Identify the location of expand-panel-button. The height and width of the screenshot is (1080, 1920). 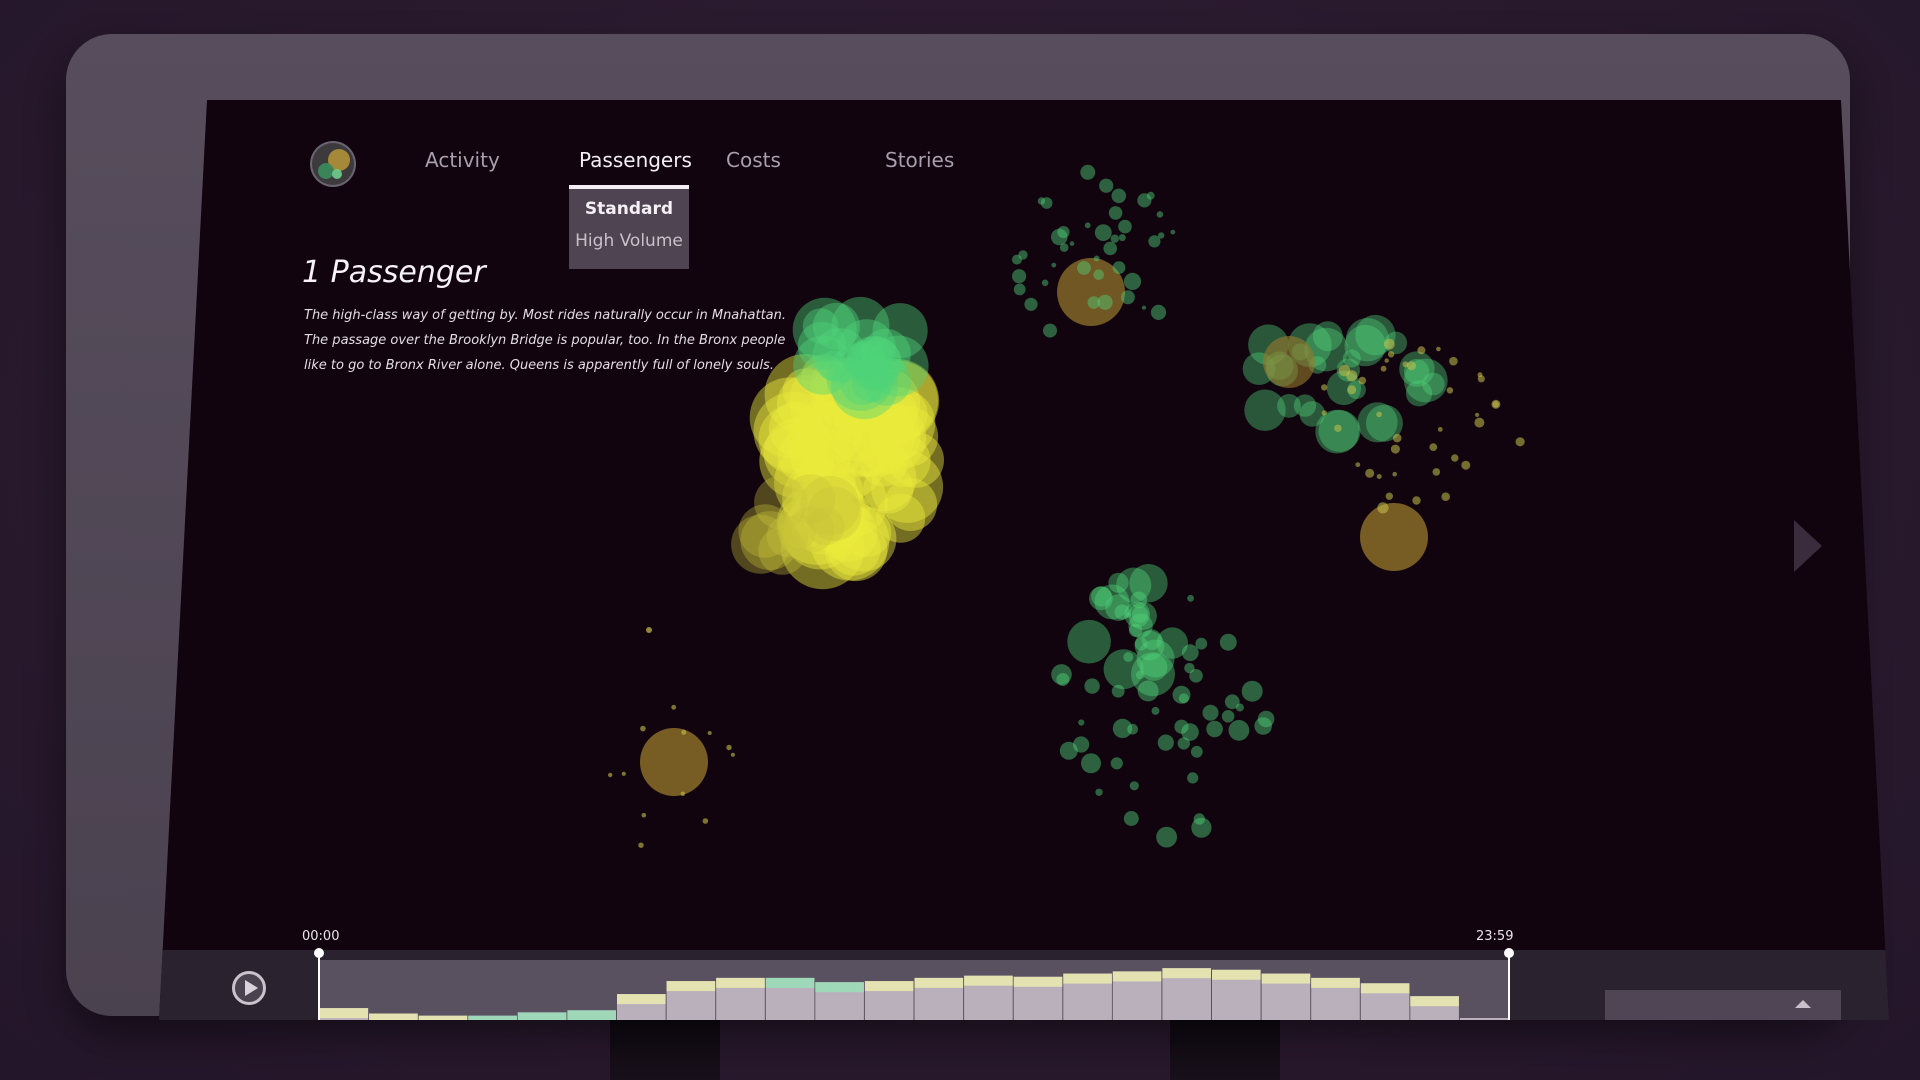
(1723, 1005).